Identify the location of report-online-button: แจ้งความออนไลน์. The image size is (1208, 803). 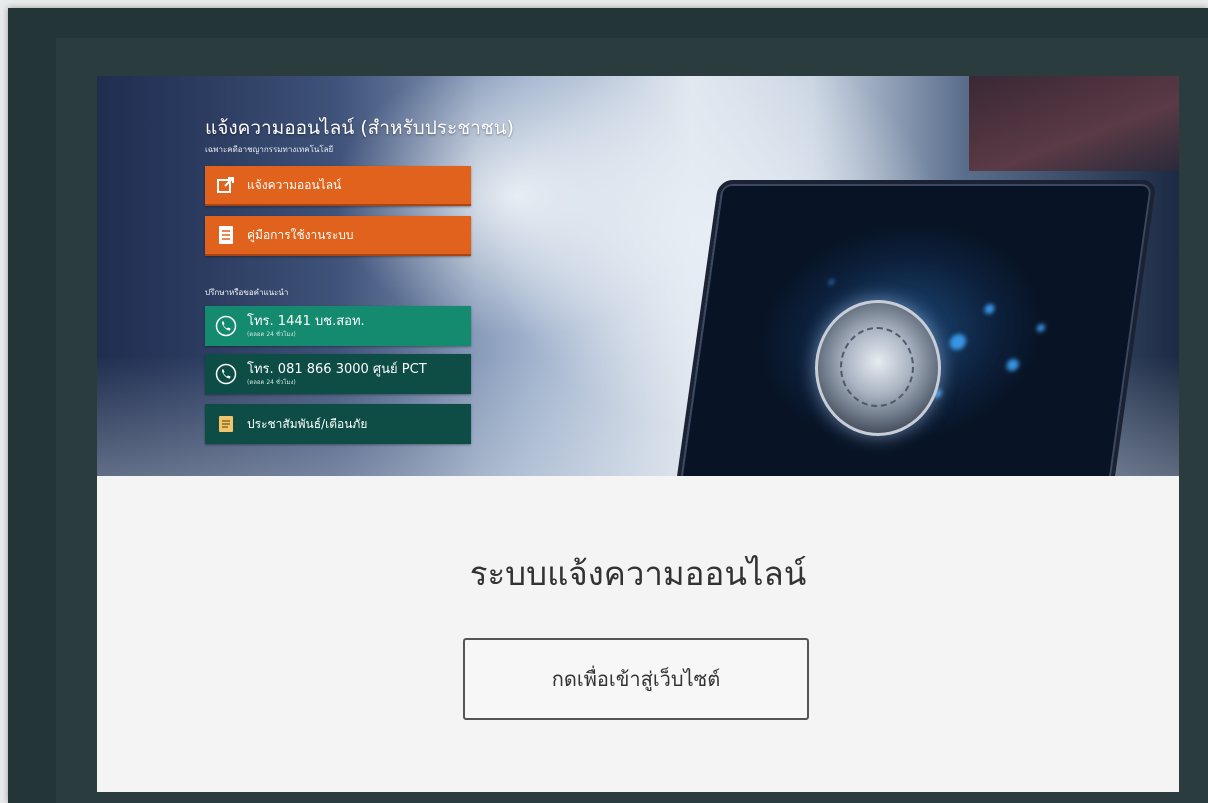
(338, 186).